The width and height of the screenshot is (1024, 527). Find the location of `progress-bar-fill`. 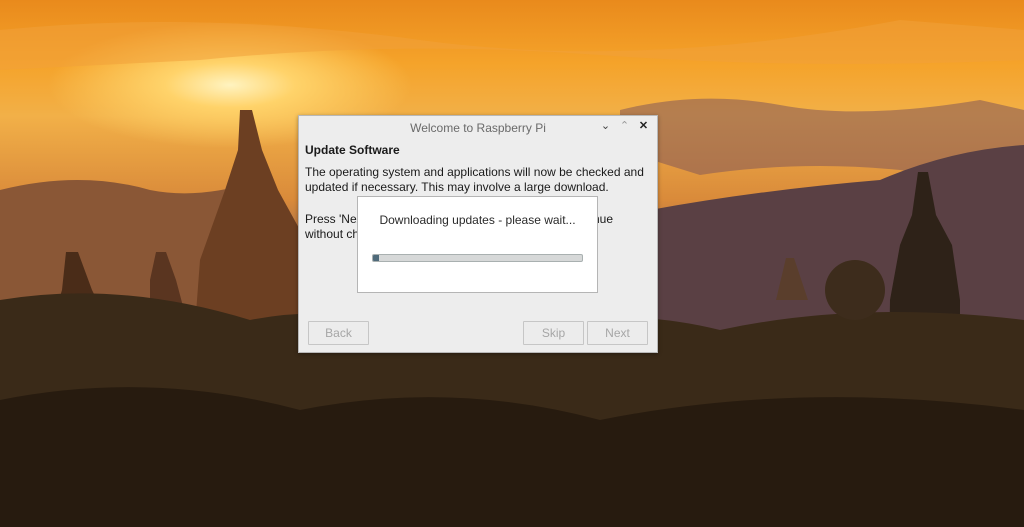

progress-bar-fill is located at coordinates (376, 258).